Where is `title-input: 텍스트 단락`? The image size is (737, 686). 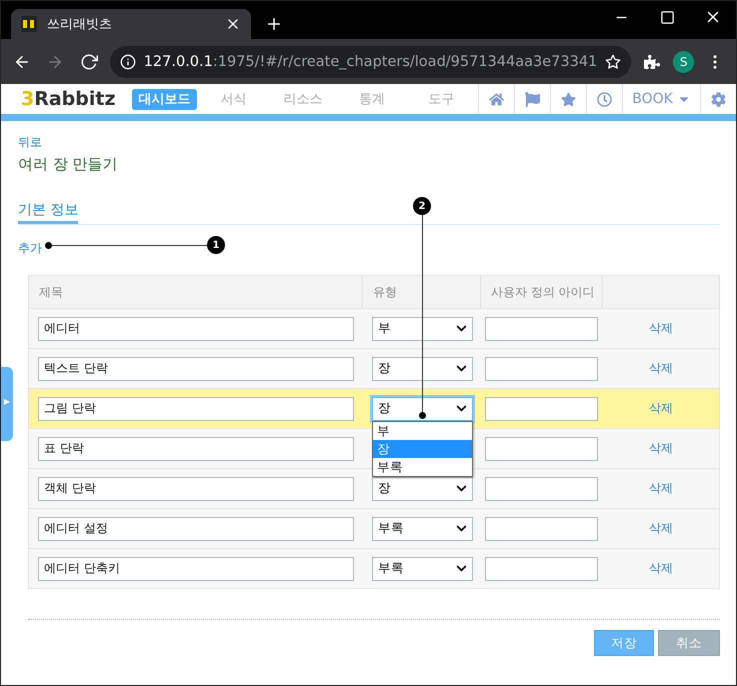 title-input: 텍스트 단락 is located at coordinates (196, 368).